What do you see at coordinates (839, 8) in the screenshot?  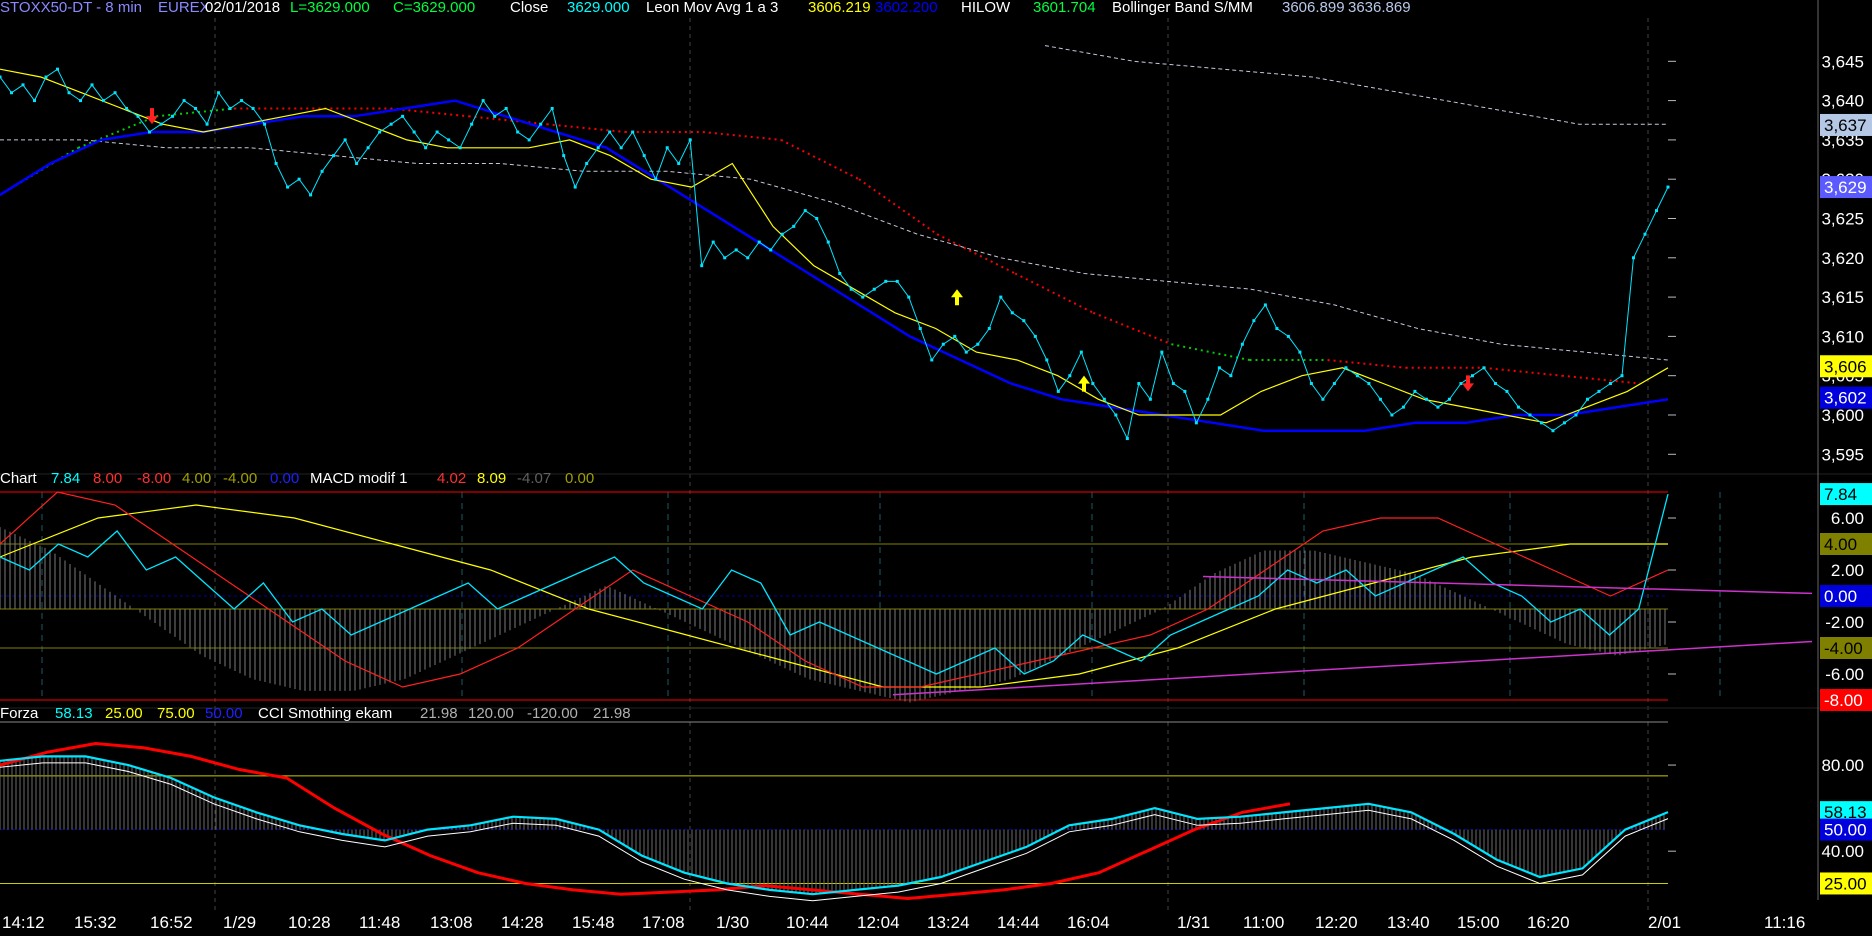 I see `leon-value-1: 3606.219` at bounding box center [839, 8].